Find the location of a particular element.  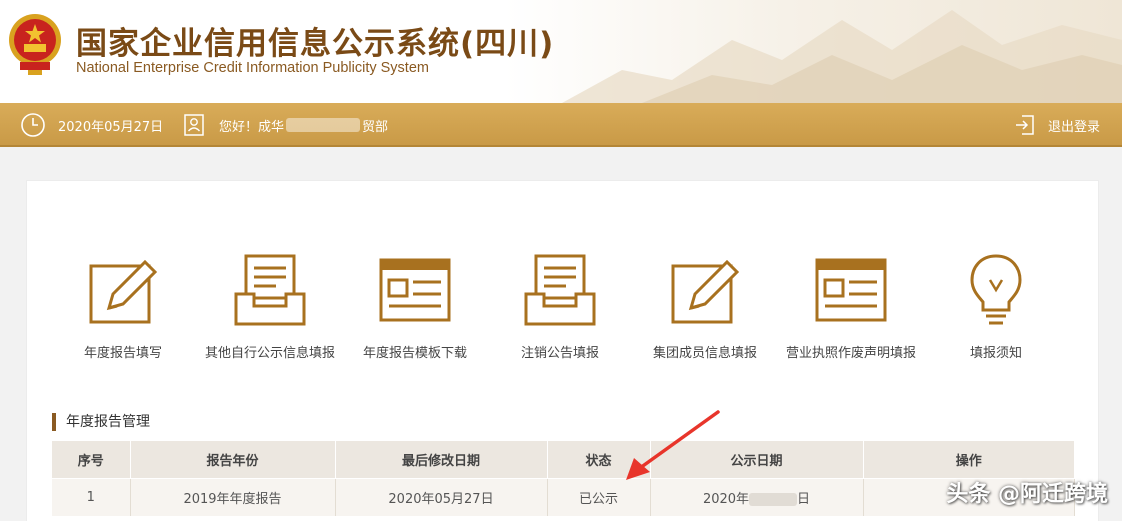

section-title-annual-report-management: 年度报告管理 is located at coordinates (101, 422).